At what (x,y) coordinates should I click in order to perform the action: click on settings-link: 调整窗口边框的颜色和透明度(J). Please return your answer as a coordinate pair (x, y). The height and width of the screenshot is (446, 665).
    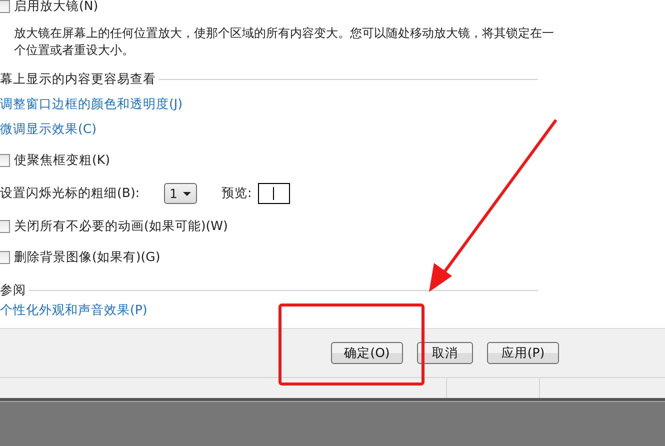
    Looking at the image, I should click on (91, 104).